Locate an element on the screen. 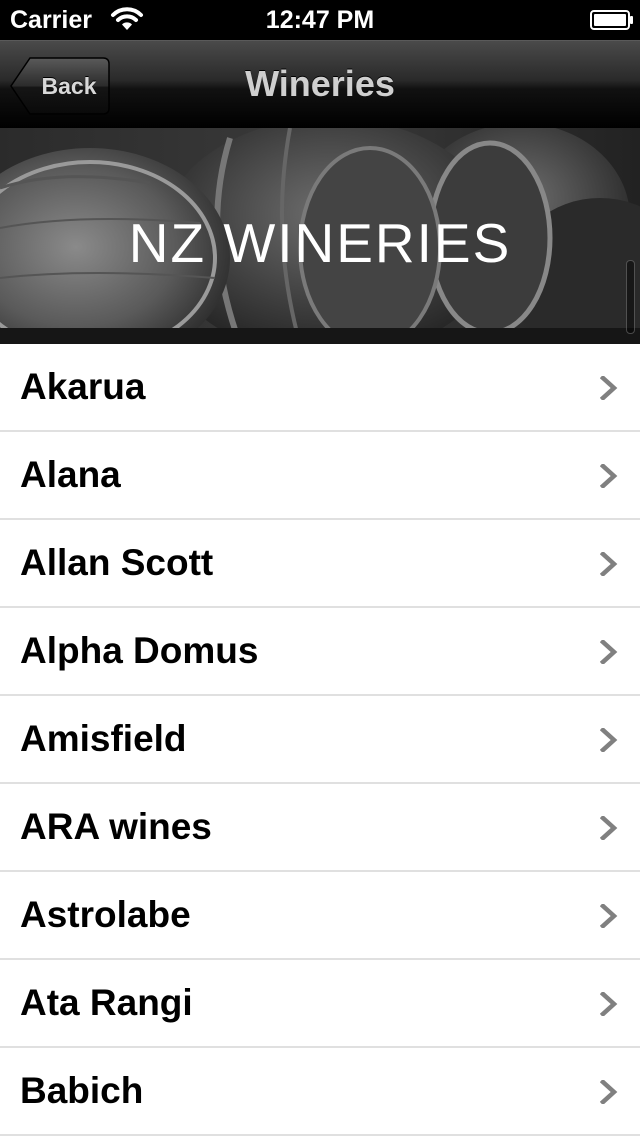 Image resolution: width=640 pixels, height=1136 pixels. winery-name: Alana is located at coordinates (70, 474).